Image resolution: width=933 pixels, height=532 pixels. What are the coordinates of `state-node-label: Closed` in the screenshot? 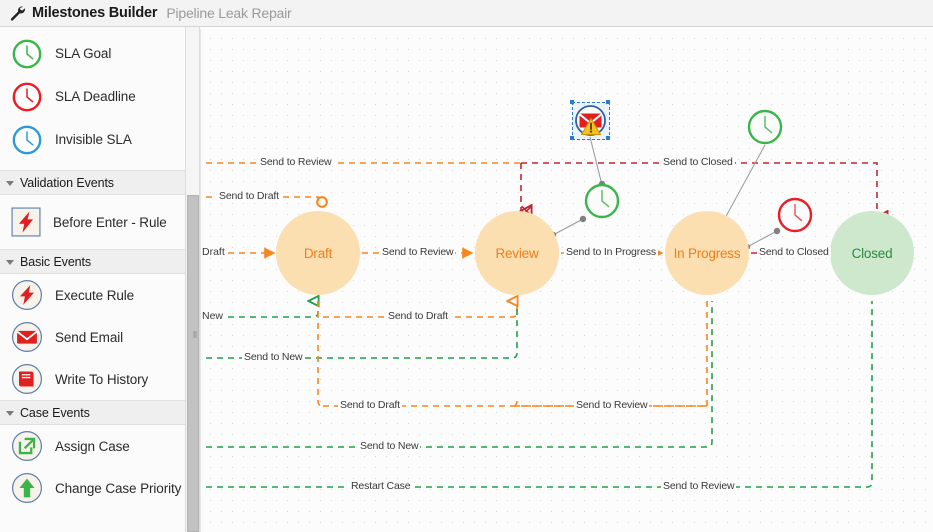 It's located at (872, 253).